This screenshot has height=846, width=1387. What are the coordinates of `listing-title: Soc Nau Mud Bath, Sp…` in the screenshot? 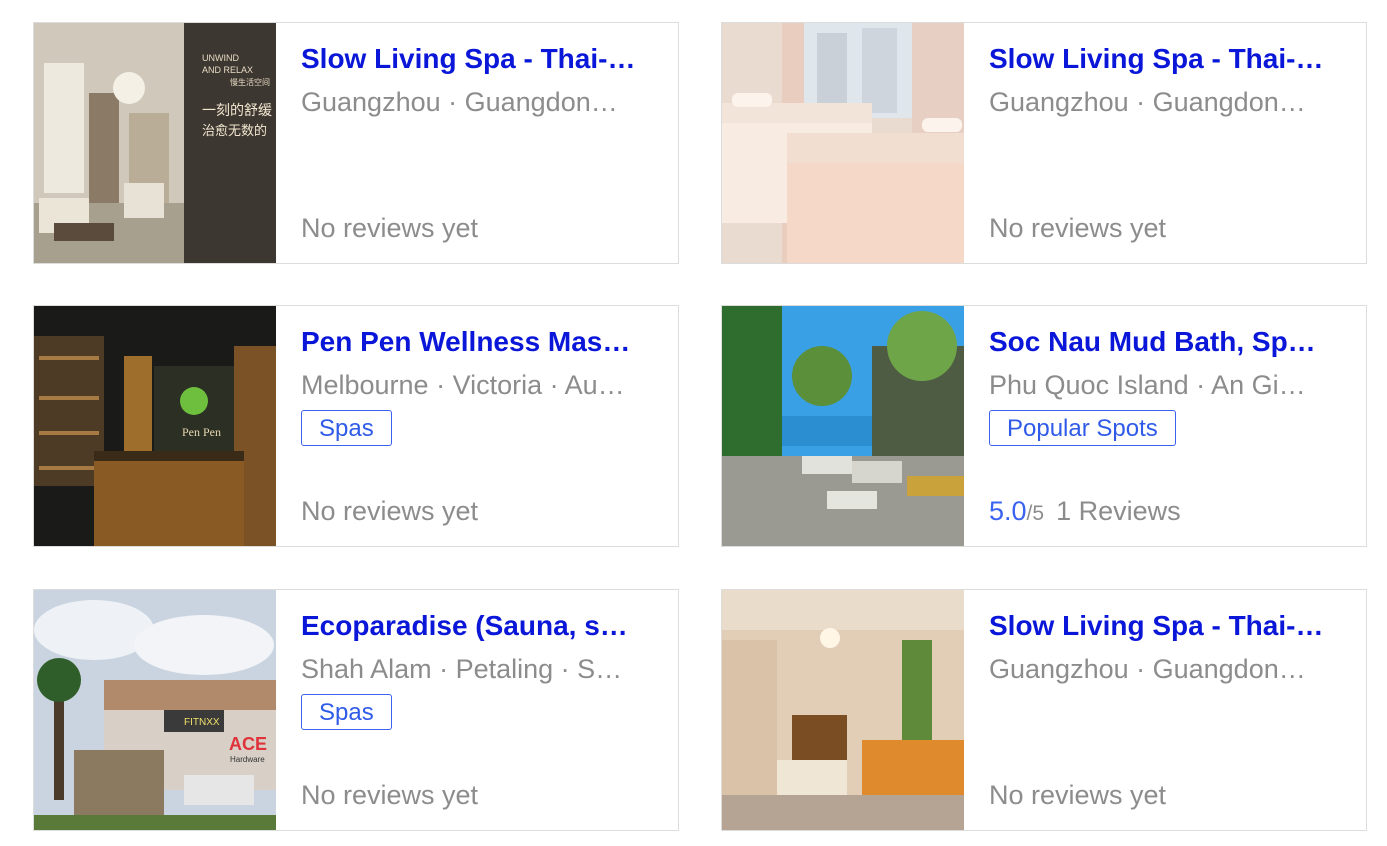 It's located at (1166, 342).